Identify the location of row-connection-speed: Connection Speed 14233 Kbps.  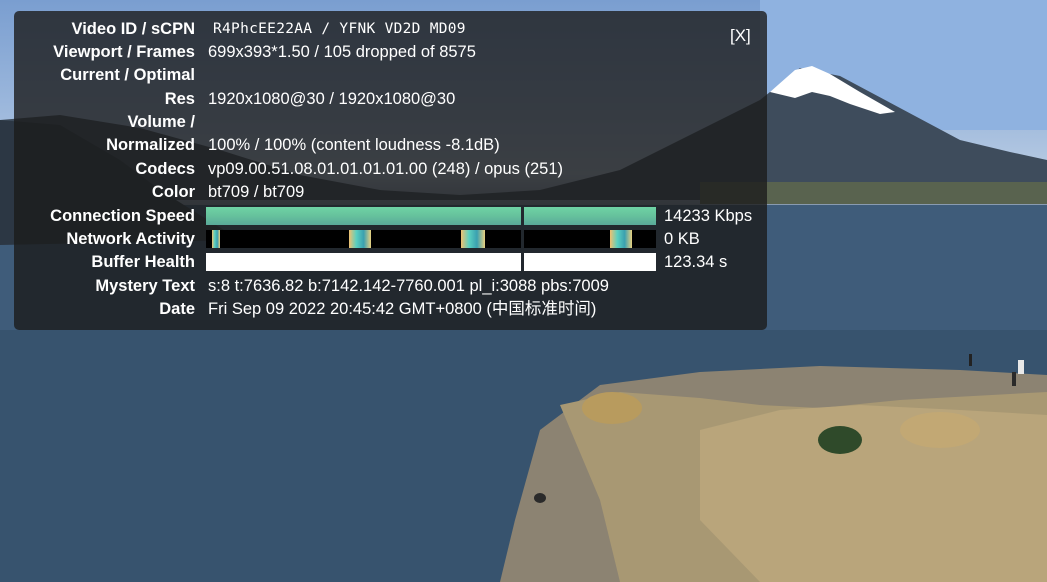
(390, 216).